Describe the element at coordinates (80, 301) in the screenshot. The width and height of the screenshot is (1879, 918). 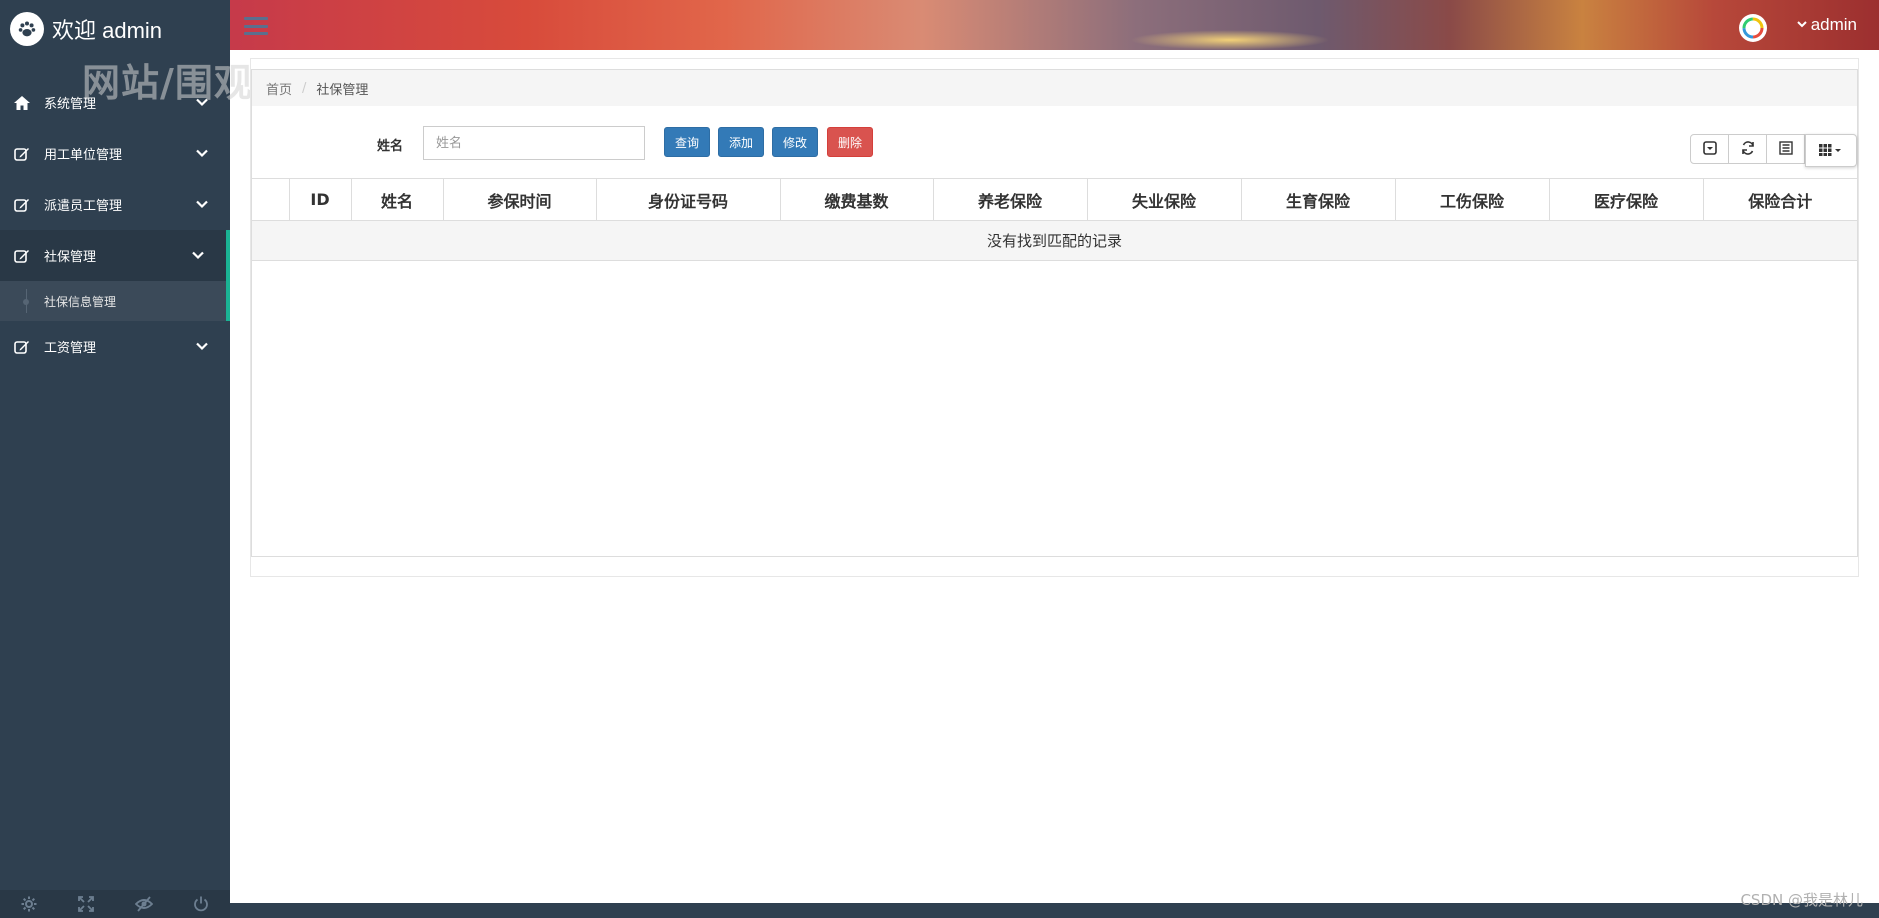
I see `sidebar-subitem-label: 社保信息管理` at that location.